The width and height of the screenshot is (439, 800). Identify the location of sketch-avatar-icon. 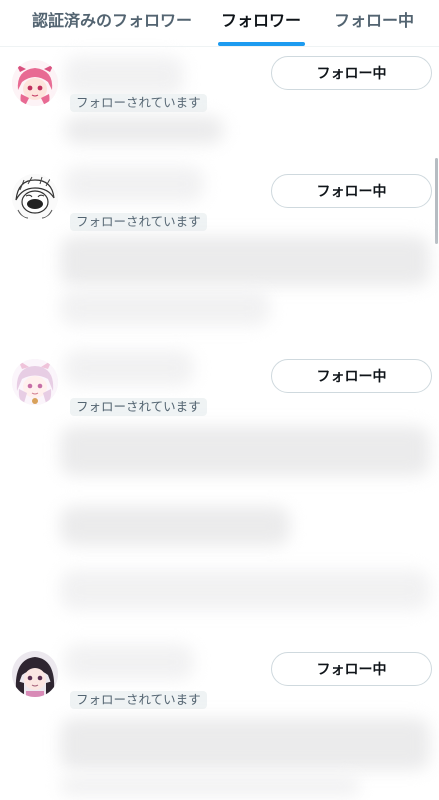
(35, 197).